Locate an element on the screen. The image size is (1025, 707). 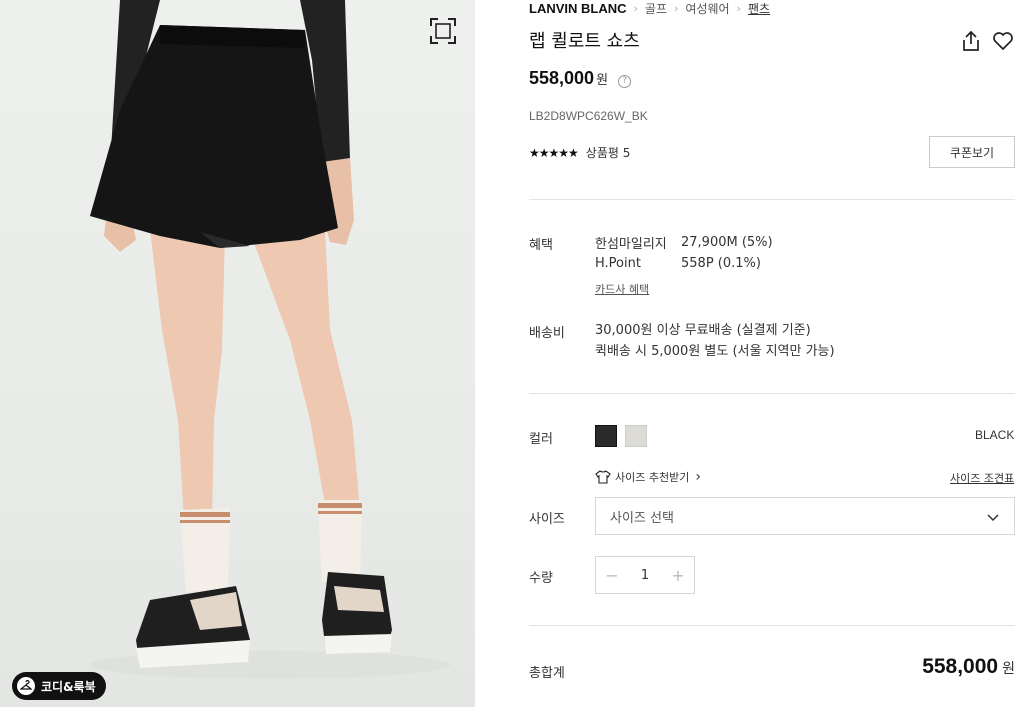
breadcrumb-item-golf: 골프 is located at coordinates (656, 8).